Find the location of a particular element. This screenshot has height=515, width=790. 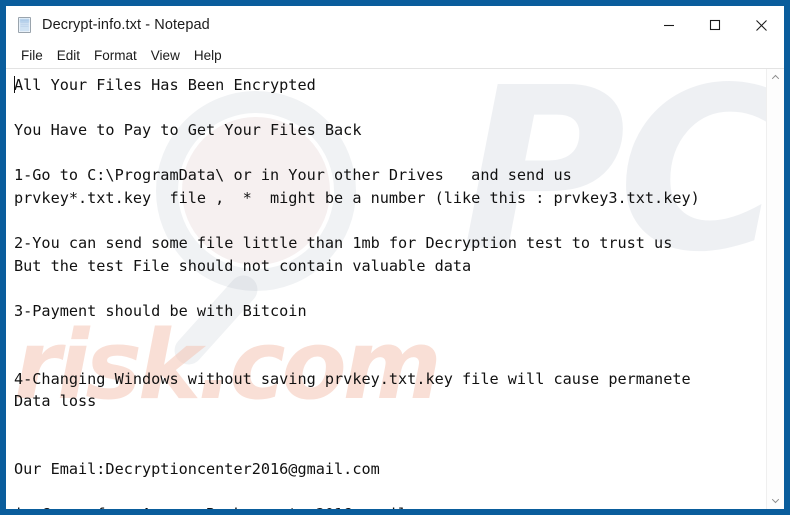

window-controls is located at coordinates (715, 25).